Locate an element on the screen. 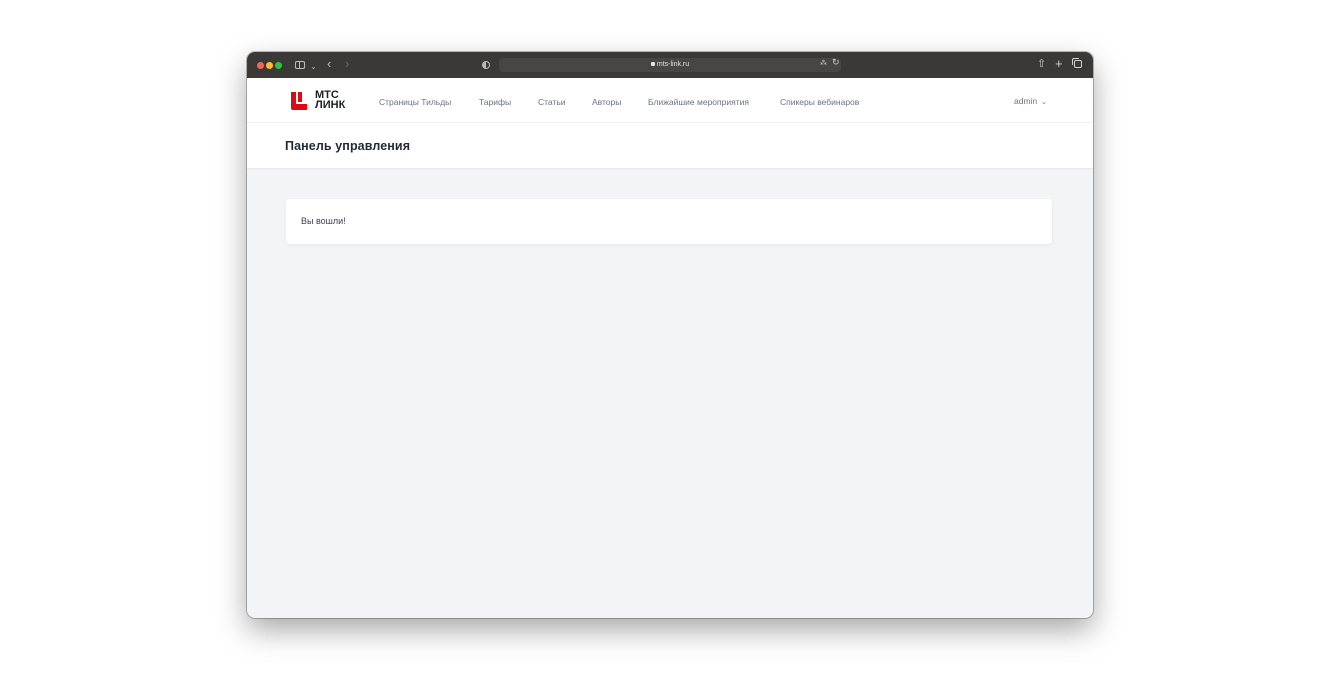 This screenshot has width=1340, height=688. logo-wordmark: МТС ЛИНК is located at coordinates (335, 100).